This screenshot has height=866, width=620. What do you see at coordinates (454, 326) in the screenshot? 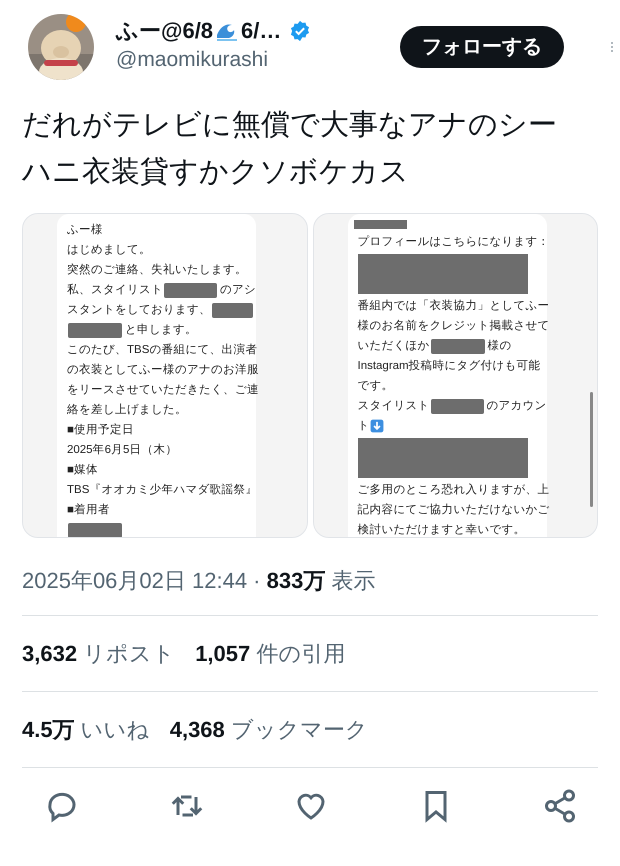
I see `message-text: 様のお名前をクレジット掲載させて` at bounding box center [454, 326].